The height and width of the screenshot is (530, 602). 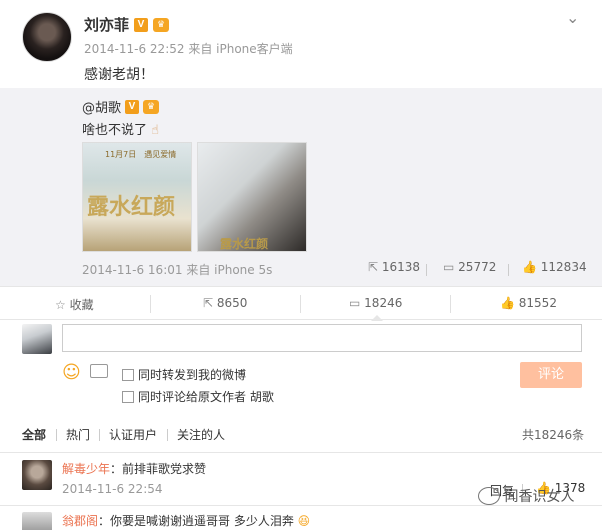 What do you see at coordinates (539, 497) in the screenshot?
I see `watermark-text: 闻香识女人` at bounding box center [539, 497].